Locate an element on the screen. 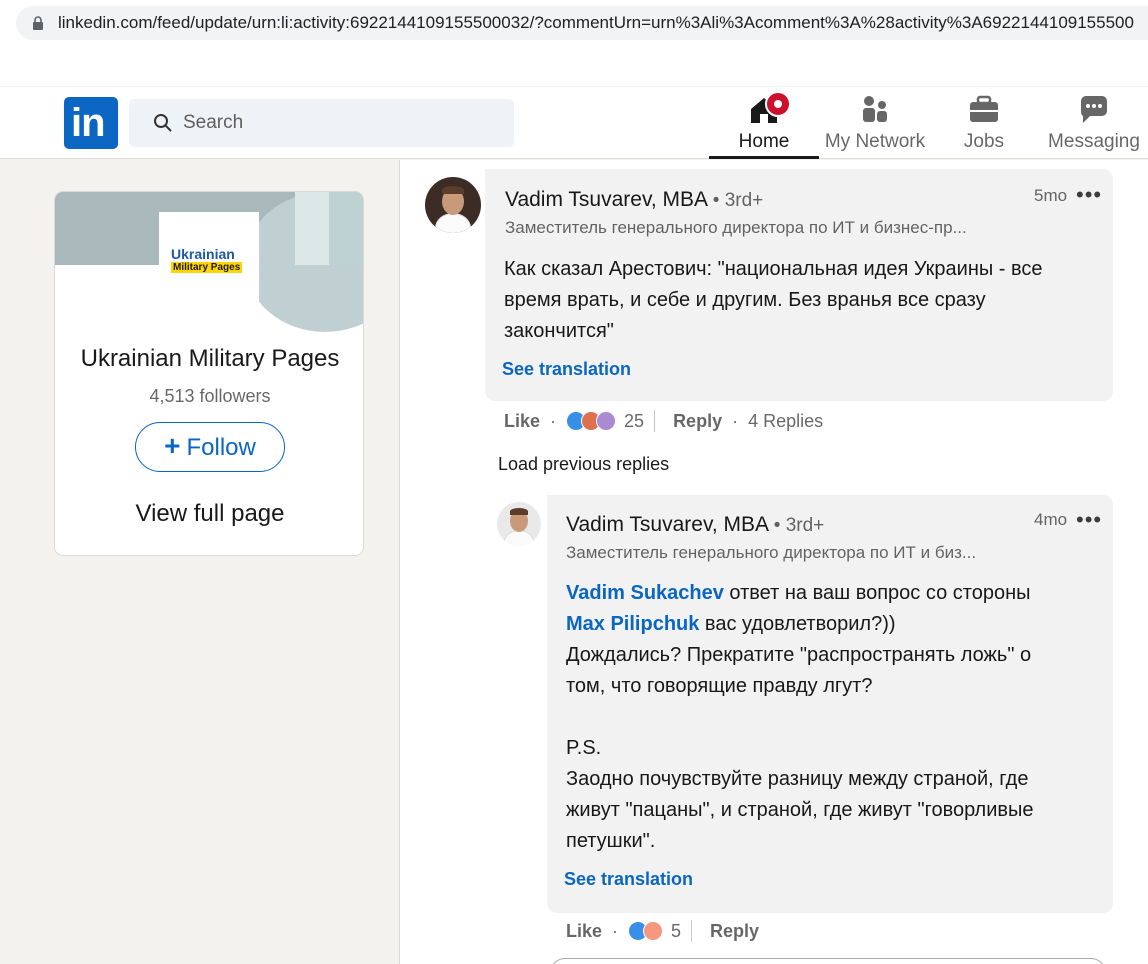 The height and width of the screenshot is (964, 1148). nav-jobs: Jobs is located at coordinates (984, 126).